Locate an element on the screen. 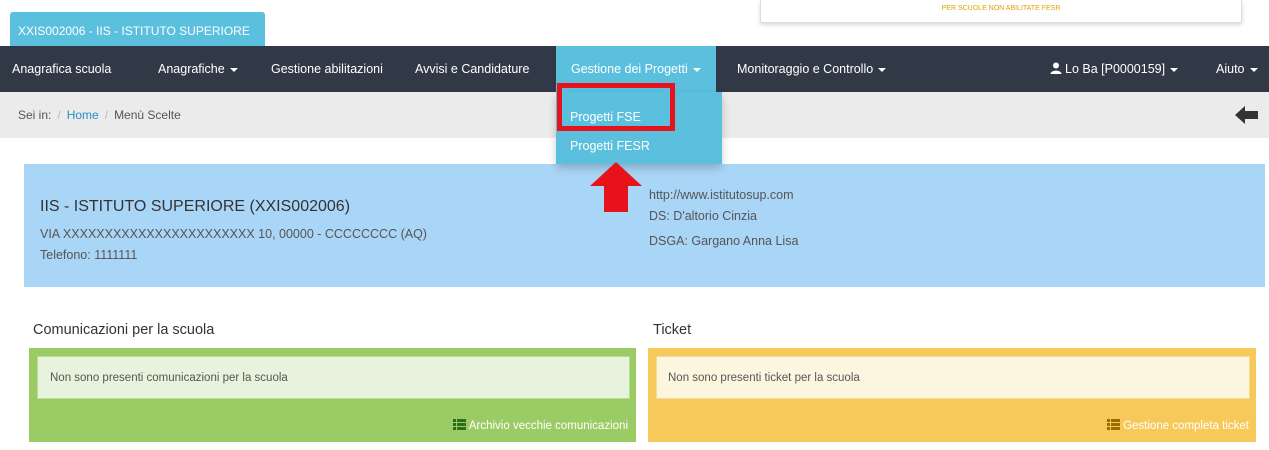  nav-monitoraggio: Monitoraggio e Controllo is located at coordinates (812, 69).